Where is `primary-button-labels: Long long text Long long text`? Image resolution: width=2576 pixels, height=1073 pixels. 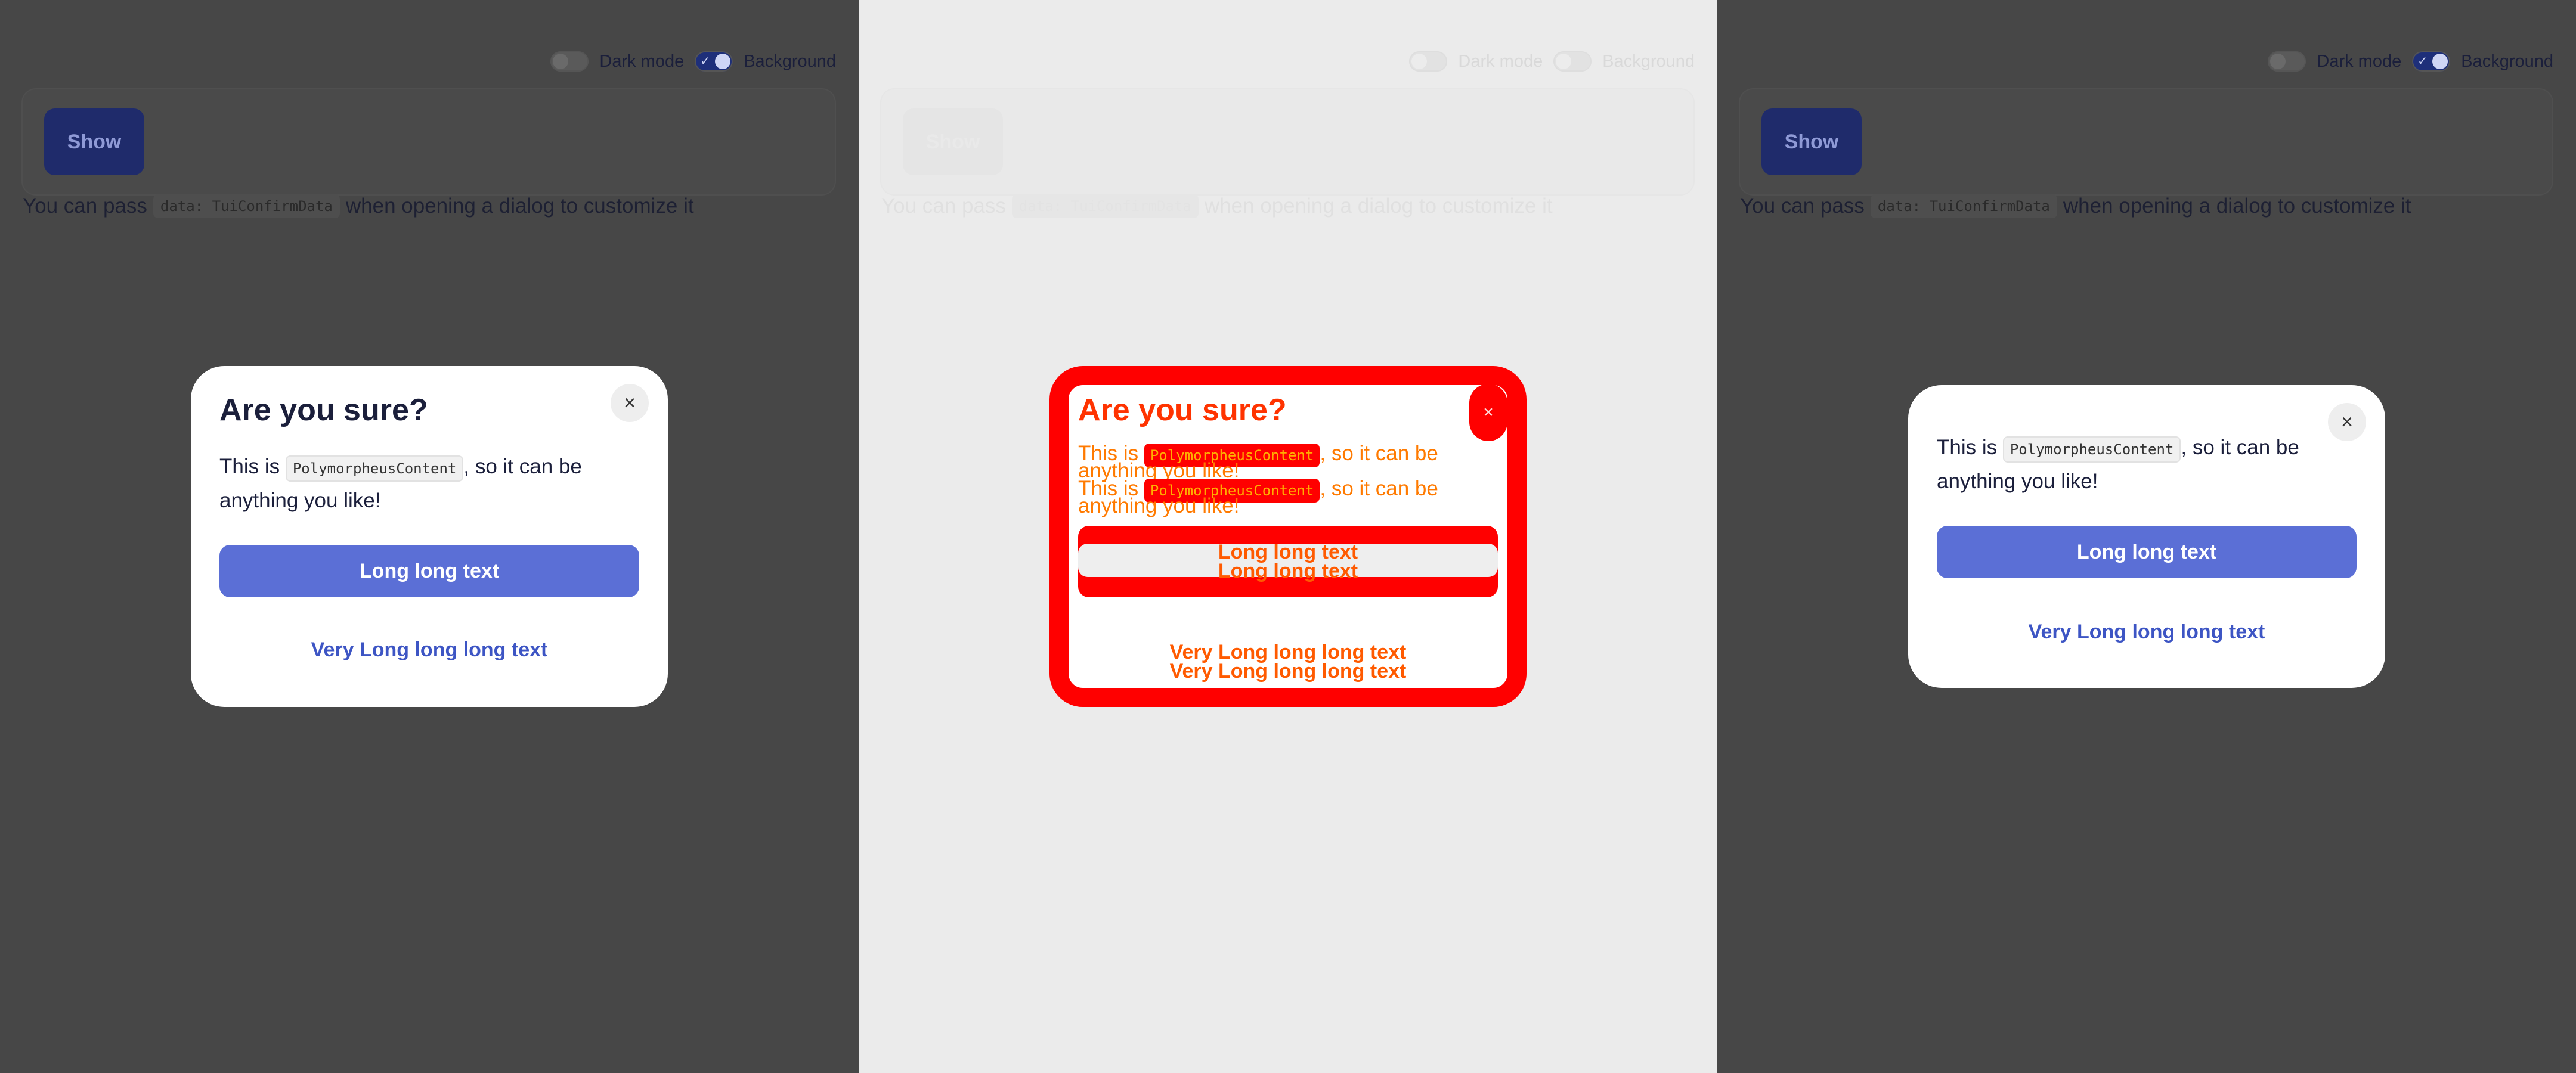
primary-button-labels: Long long text Long long text is located at coordinates (1288, 561).